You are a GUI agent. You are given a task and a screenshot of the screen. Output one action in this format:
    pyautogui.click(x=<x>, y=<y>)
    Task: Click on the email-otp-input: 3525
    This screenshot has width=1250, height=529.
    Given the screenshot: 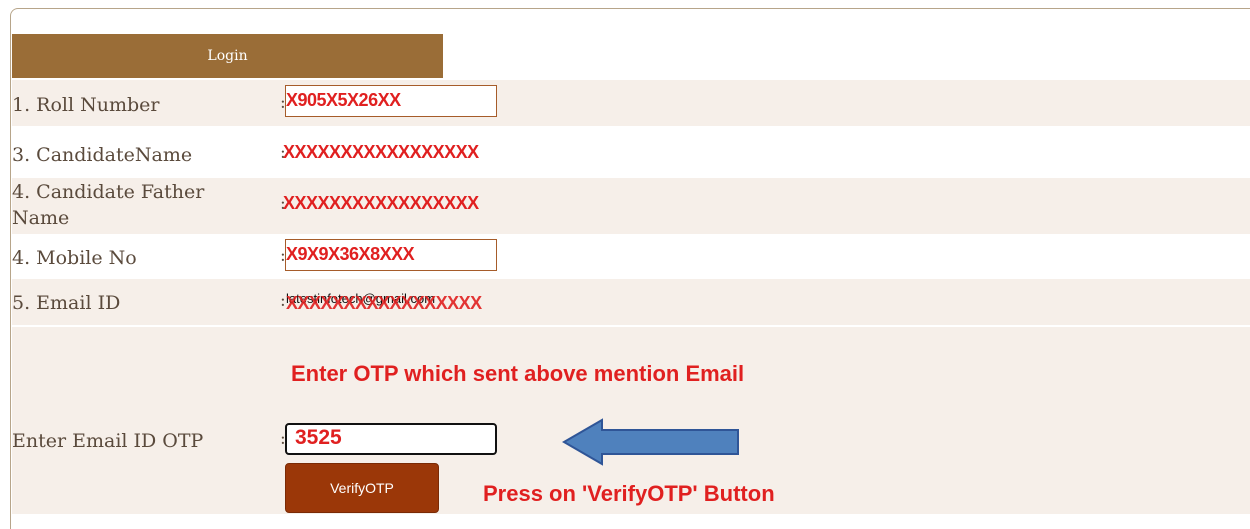 What is the action you would take?
    pyautogui.click(x=391, y=439)
    